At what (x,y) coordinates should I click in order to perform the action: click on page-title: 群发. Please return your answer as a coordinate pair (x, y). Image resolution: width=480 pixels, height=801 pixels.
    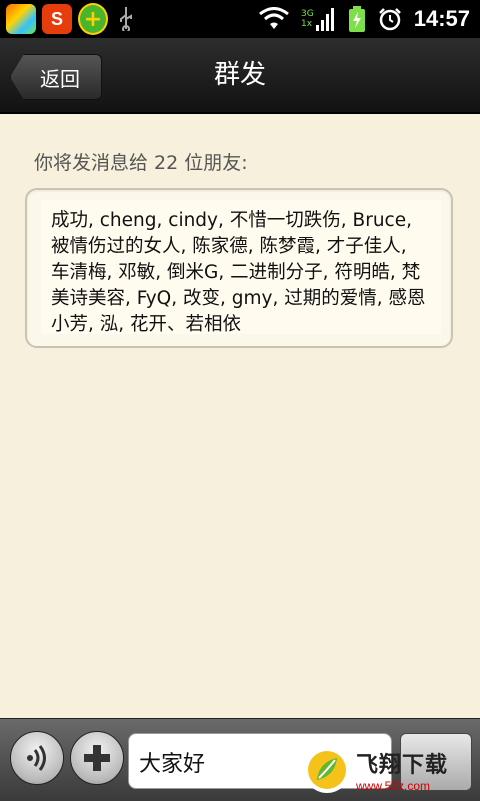
    Looking at the image, I should click on (239, 75).